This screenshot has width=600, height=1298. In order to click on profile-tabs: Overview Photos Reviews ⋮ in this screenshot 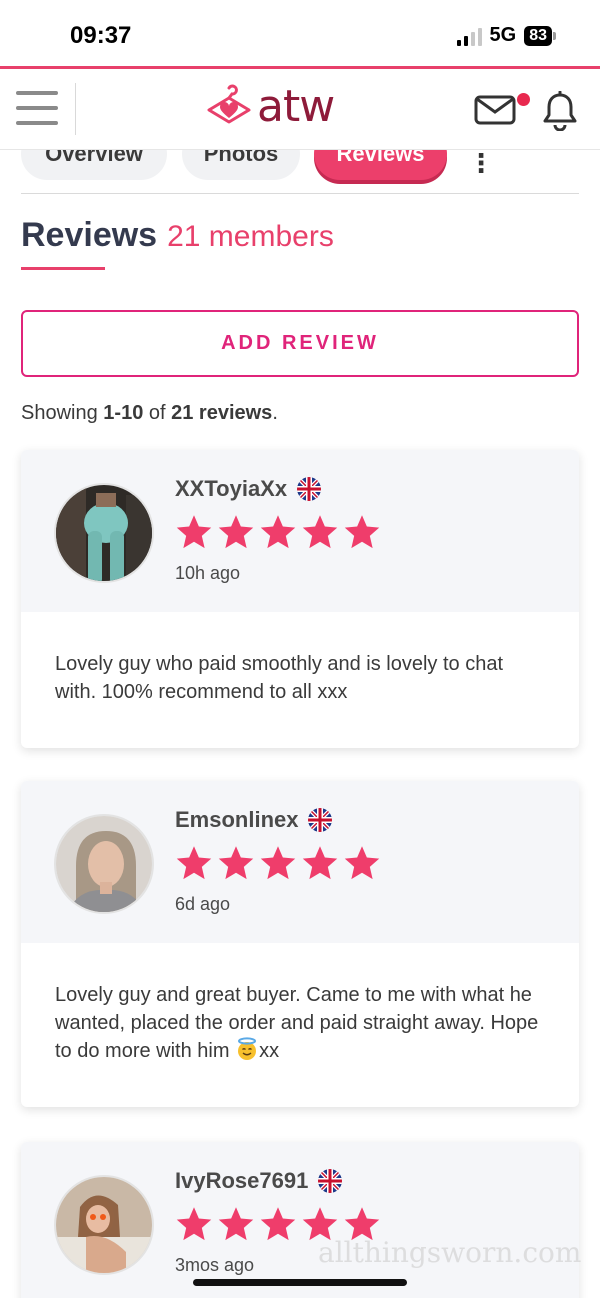, I will do `click(300, 172)`.